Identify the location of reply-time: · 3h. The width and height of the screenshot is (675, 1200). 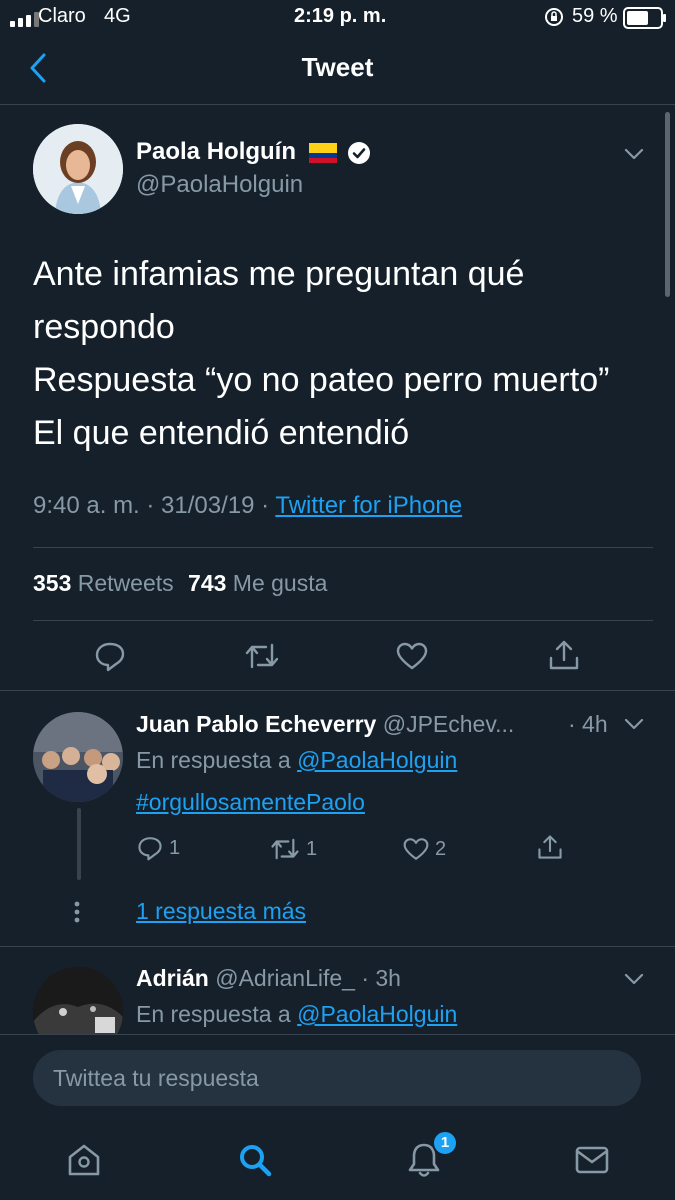
(381, 978).